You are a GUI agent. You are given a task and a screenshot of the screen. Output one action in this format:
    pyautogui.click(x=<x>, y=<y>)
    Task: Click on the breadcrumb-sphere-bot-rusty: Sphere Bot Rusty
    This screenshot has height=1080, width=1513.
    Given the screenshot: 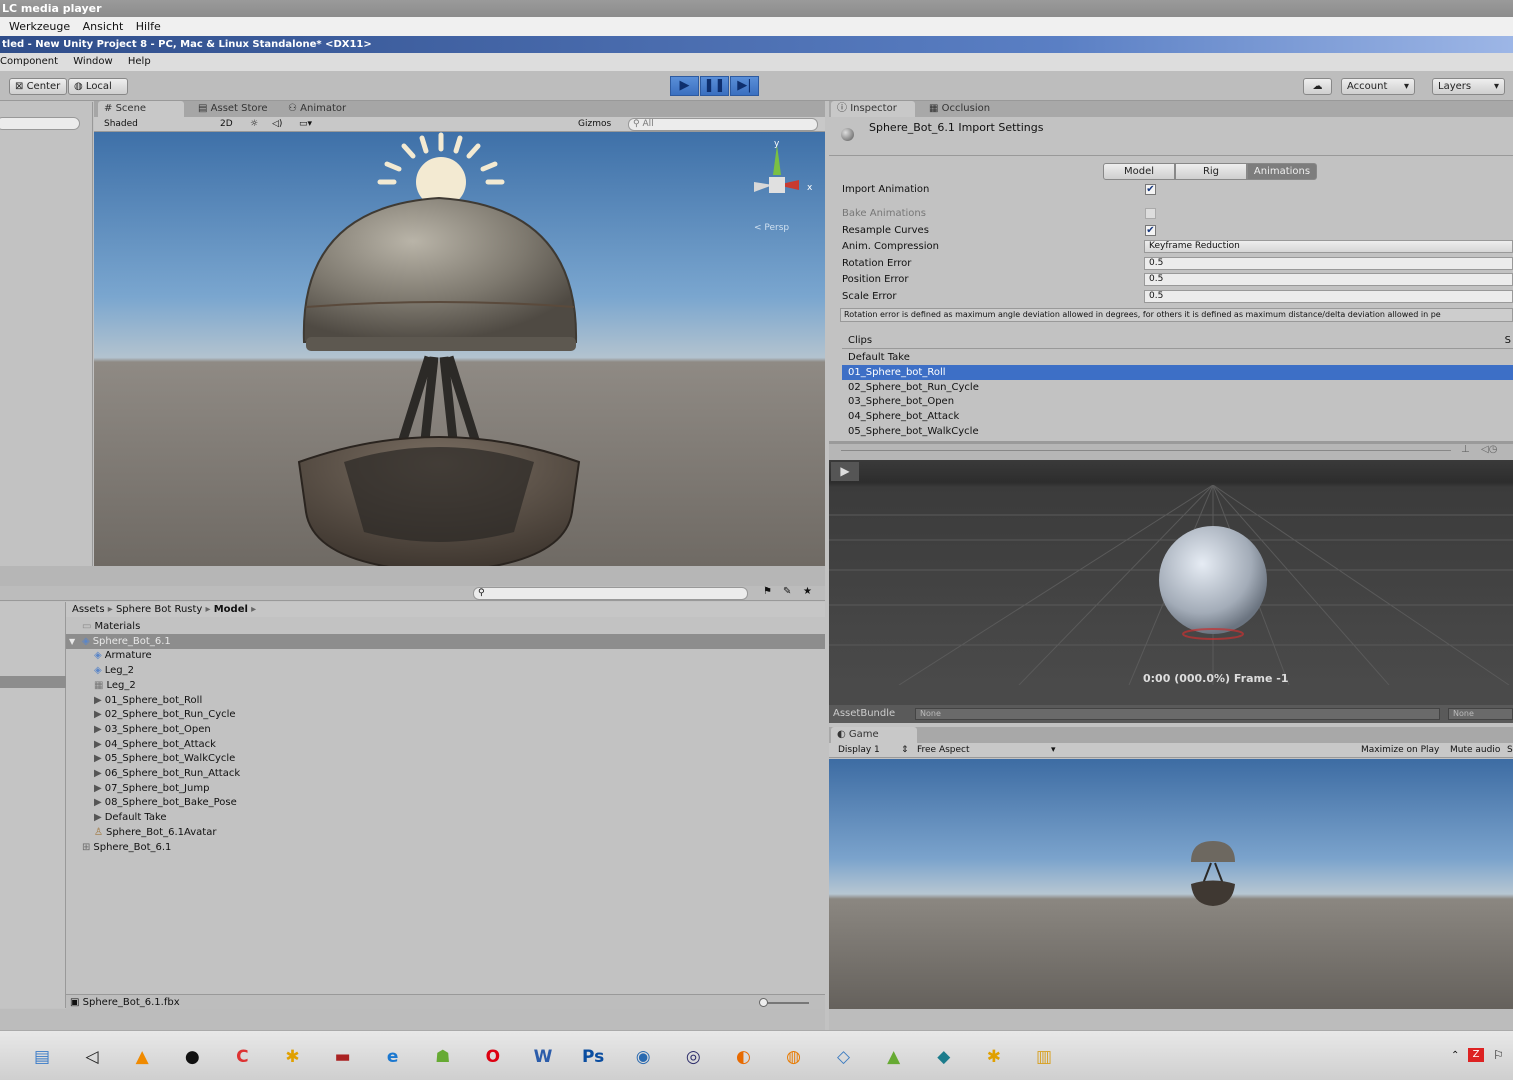 What is the action you would take?
    pyautogui.click(x=159, y=609)
    